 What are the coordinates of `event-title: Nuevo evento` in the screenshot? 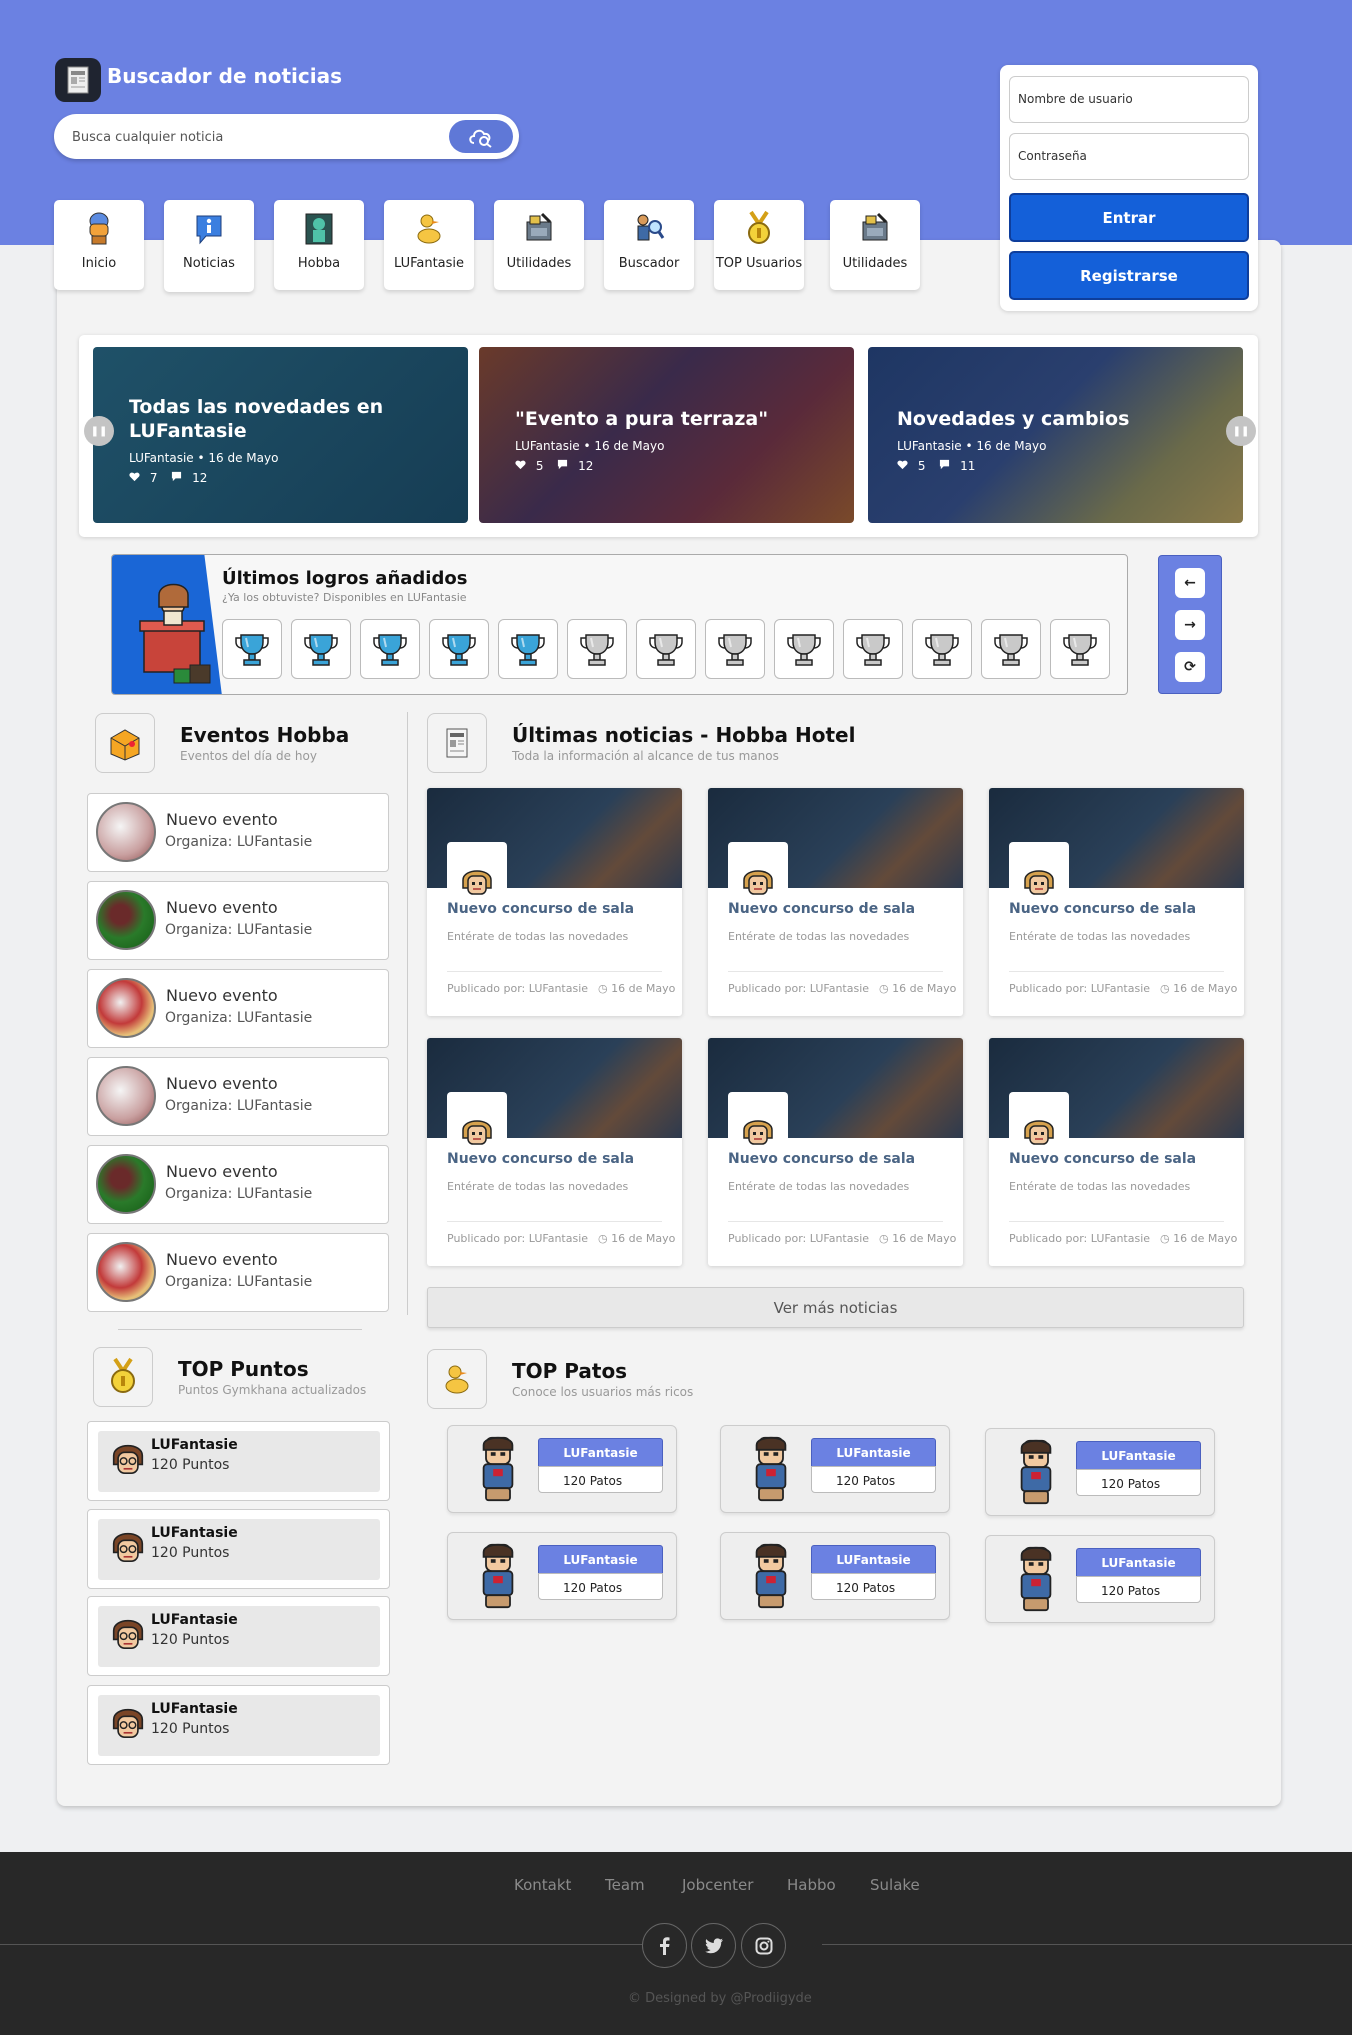 It's located at (222, 1083).